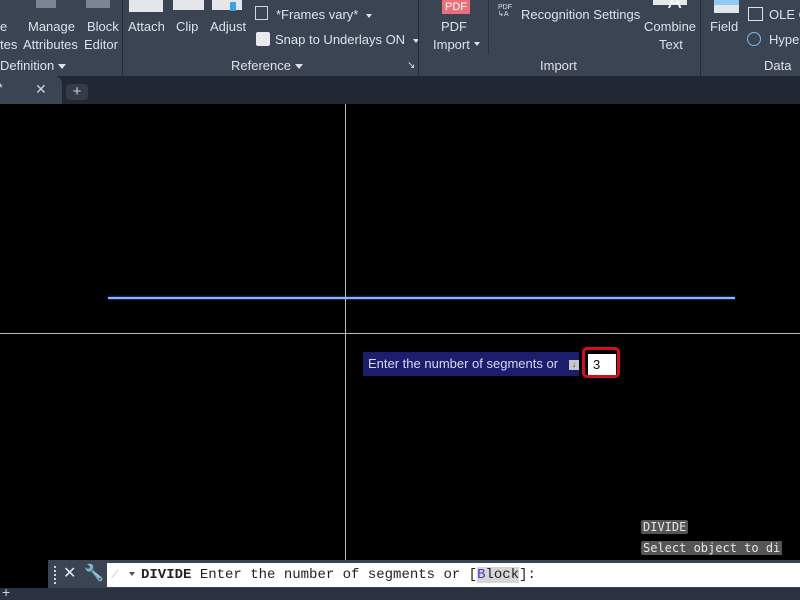  I want to click on crosshair-vertical, so click(345, 332).